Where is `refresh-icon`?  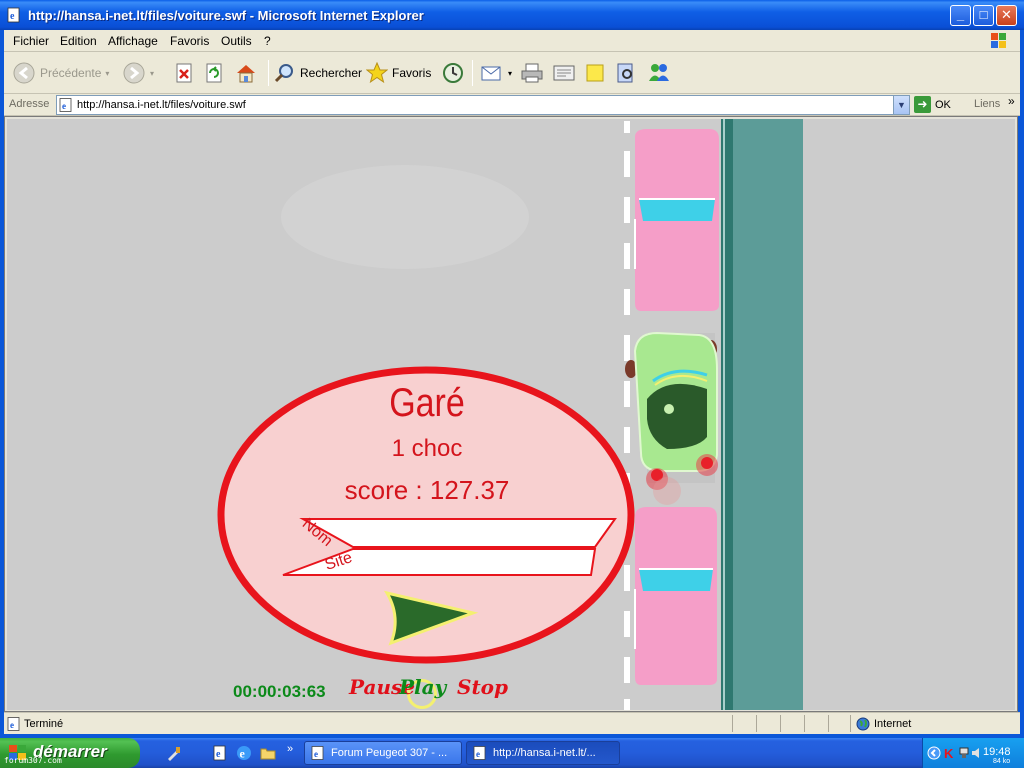 refresh-icon is located at coordinates (214, 73).